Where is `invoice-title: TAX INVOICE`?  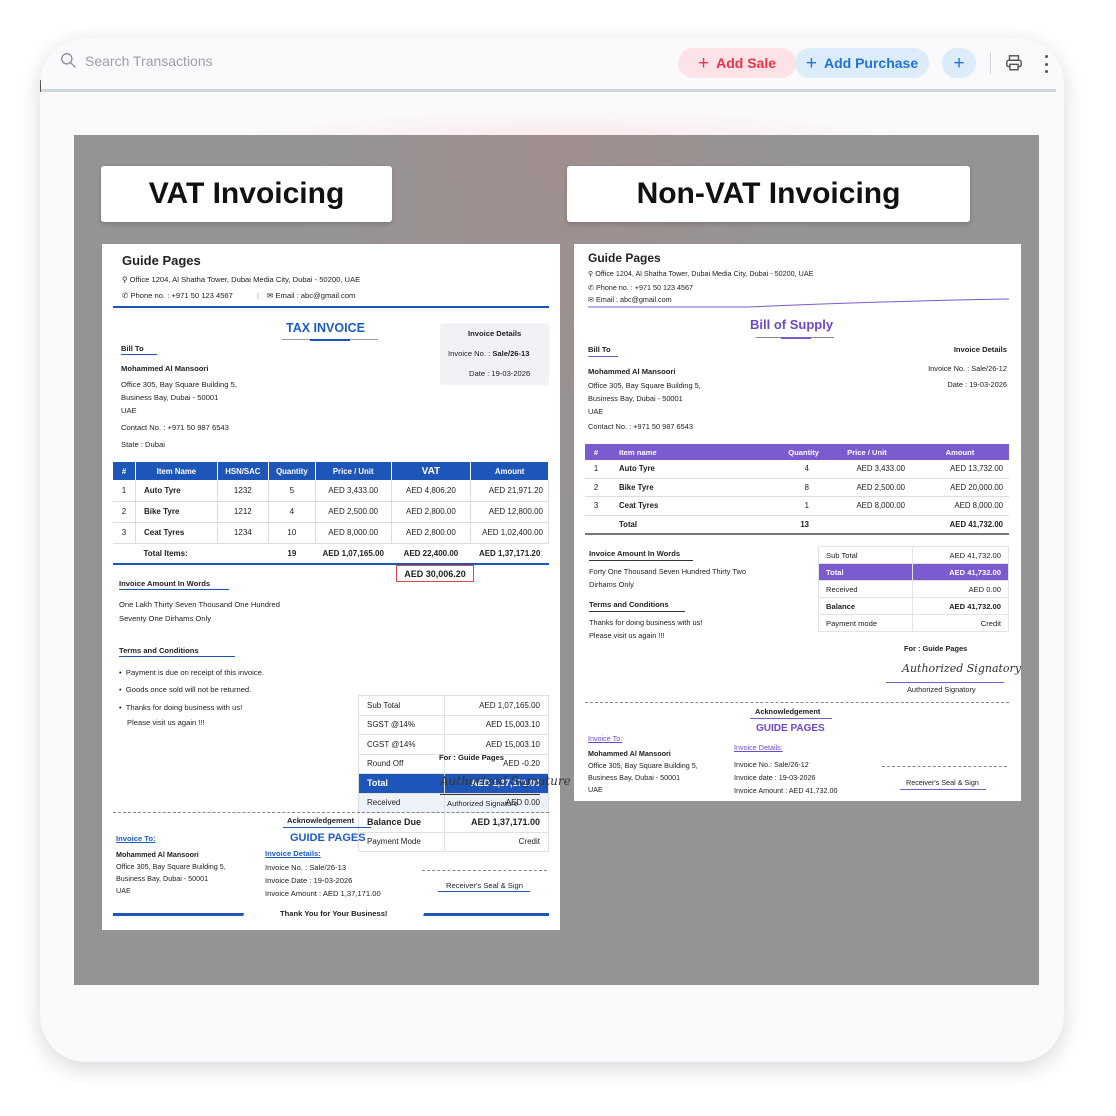 invoice-title: TAX INVOICE is located at coordinates (325, 328).